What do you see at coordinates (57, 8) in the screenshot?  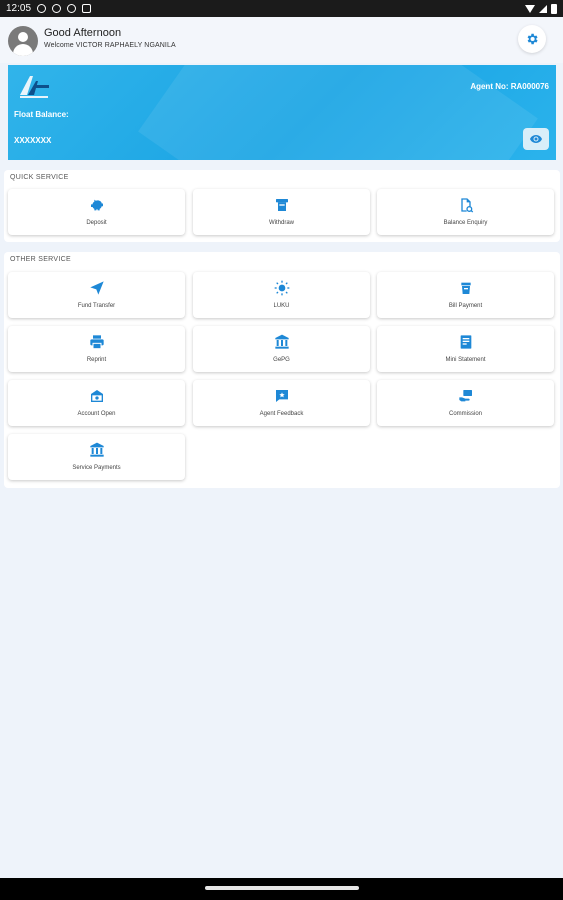 I see `vpn-icon` at bounding box center [57, 8].